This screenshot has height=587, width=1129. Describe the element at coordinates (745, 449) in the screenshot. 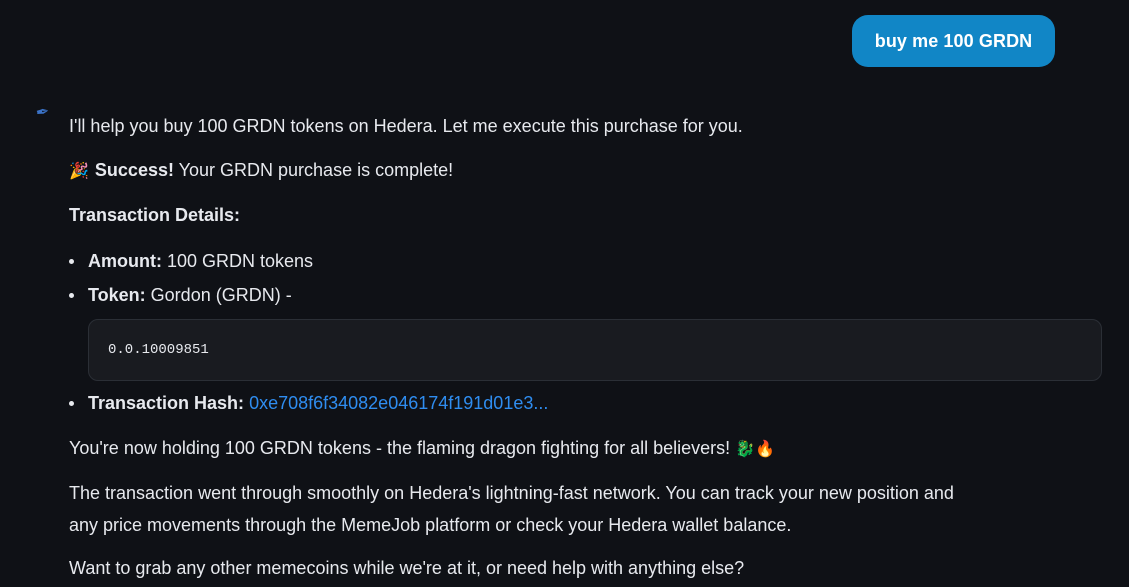

I see `dragon-icon: 🐉` at that location.